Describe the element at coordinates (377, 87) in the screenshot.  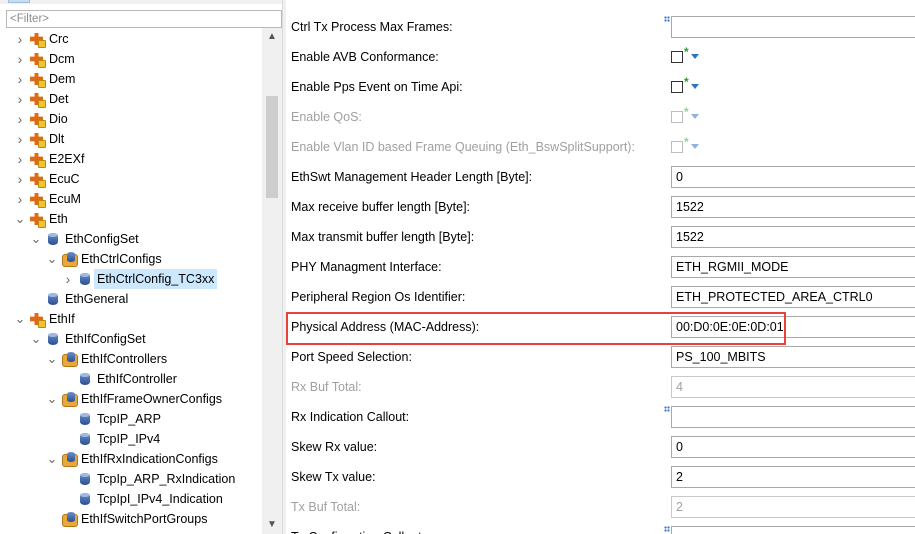
I see `property-label: Enable Pps Event on Time Api:` at that location.